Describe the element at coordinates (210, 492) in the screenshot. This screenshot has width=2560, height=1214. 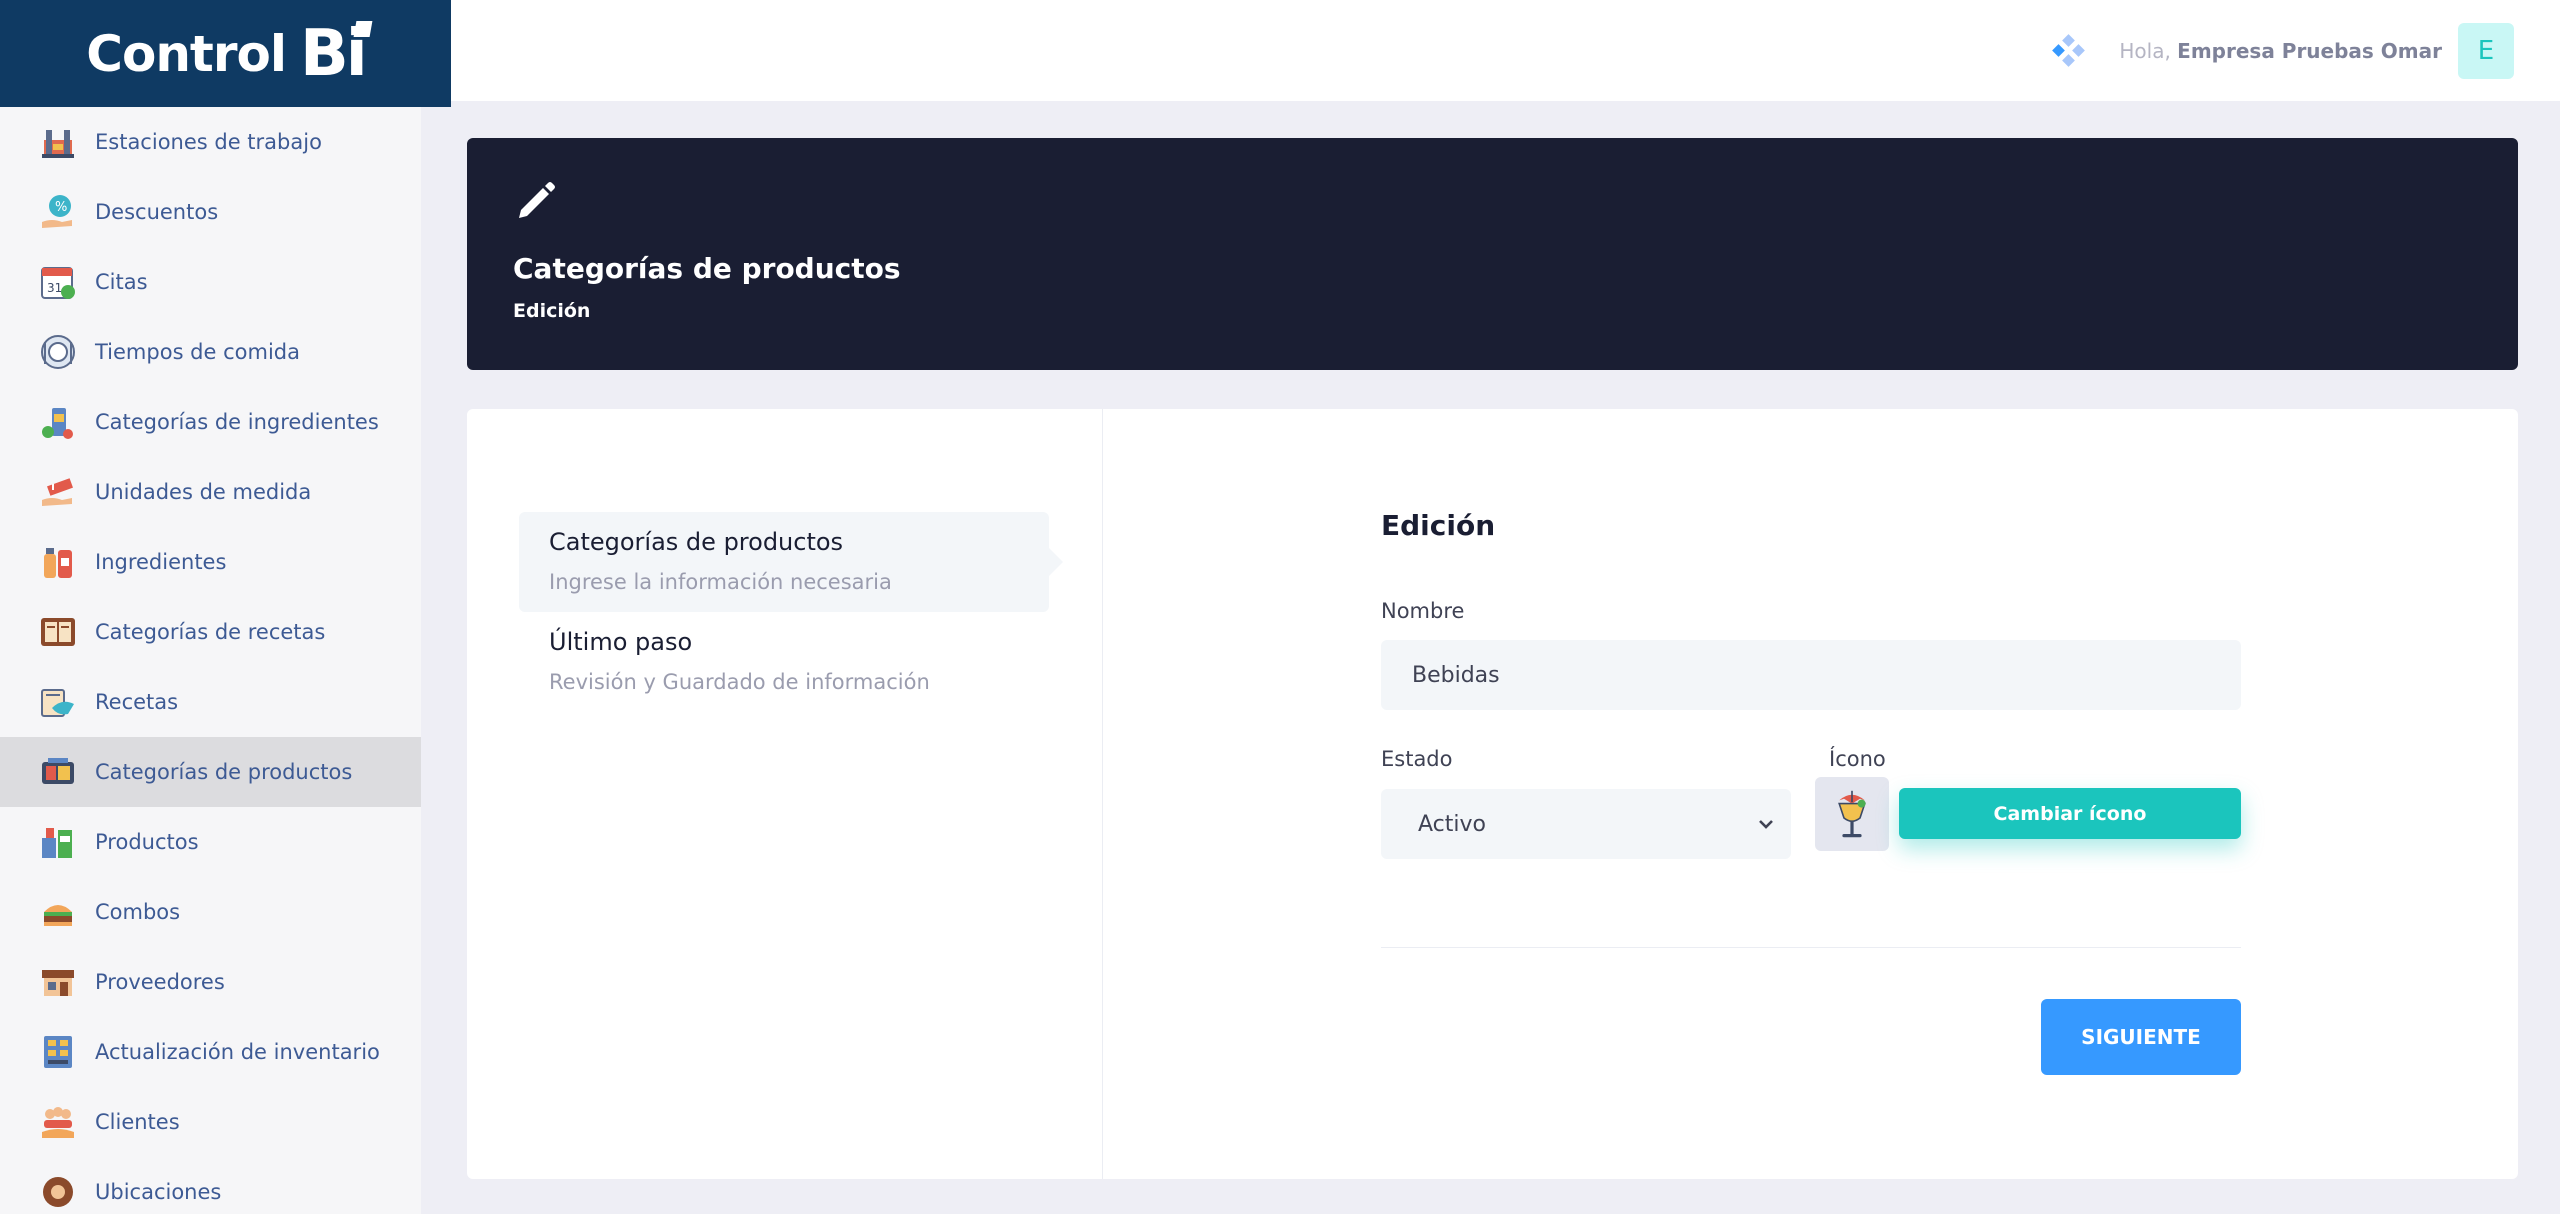
I see `sidebar-item-unidades: Unidades de medida` at that location.